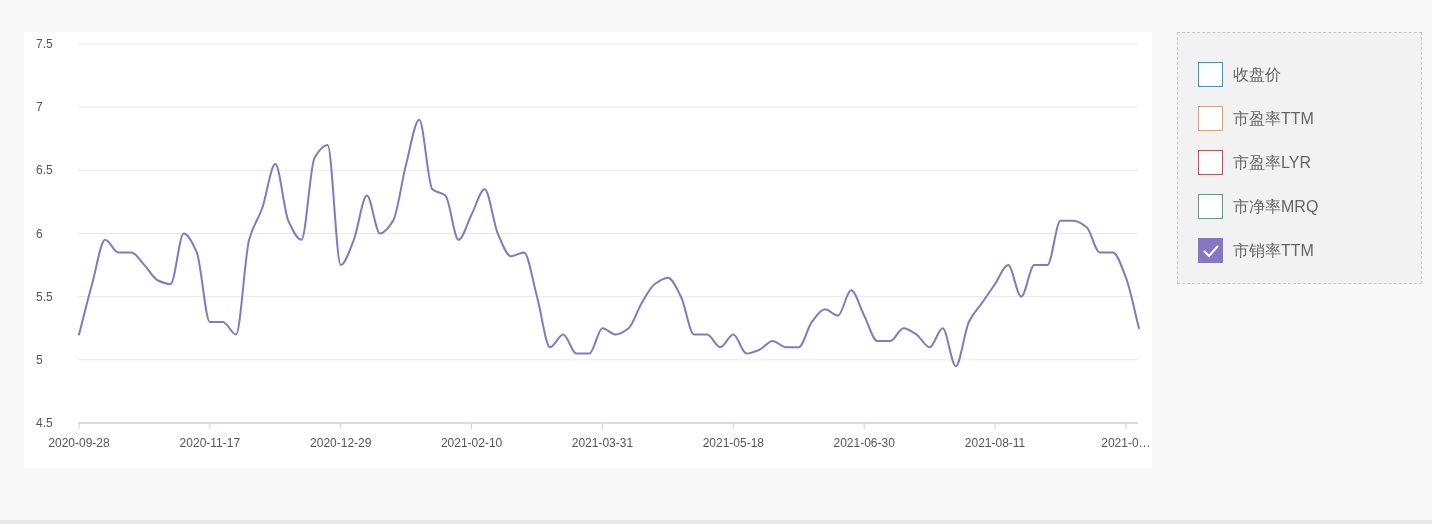 The width and height of the screenshot is (1432, 524). I want to click on y-axis-label: 7, so click(39, 107).